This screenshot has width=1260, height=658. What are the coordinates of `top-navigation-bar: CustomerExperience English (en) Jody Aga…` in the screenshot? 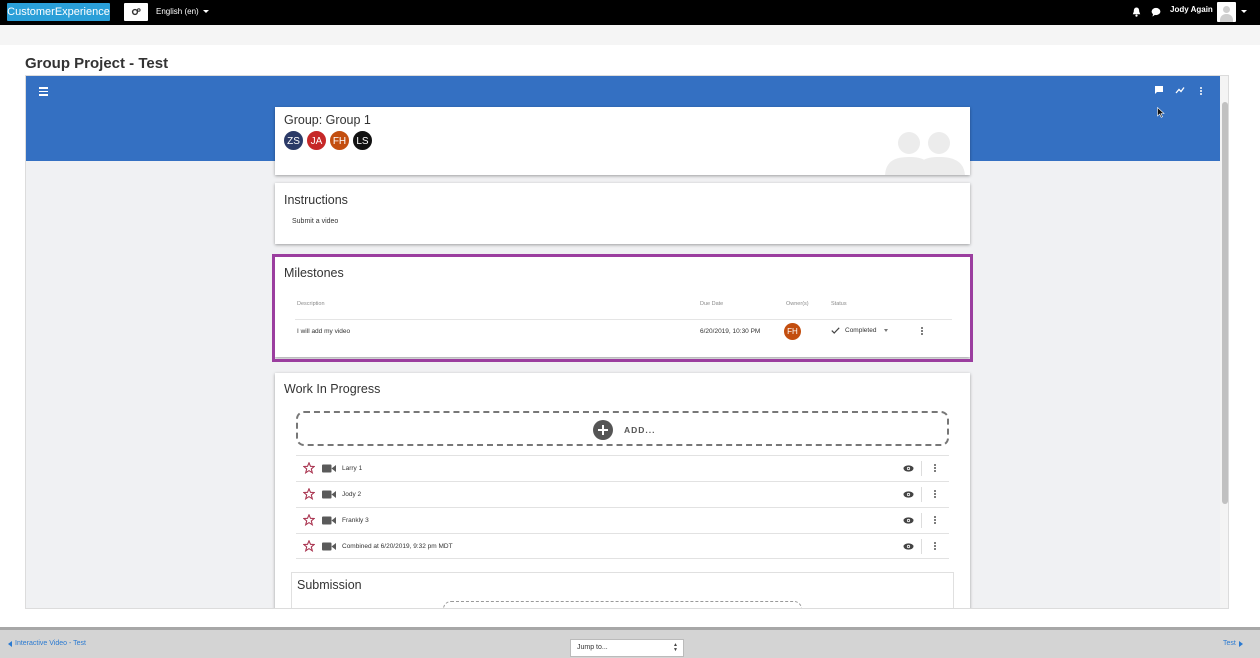 It's located at (630, 12).